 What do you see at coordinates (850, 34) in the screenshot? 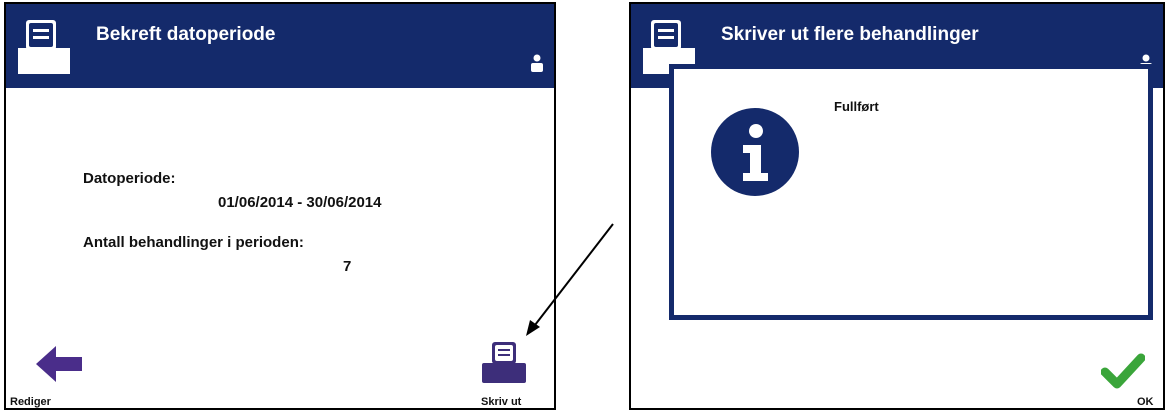
I see `page-title: Skriver ut flere behandlinger` at bounding box center [850, 34].